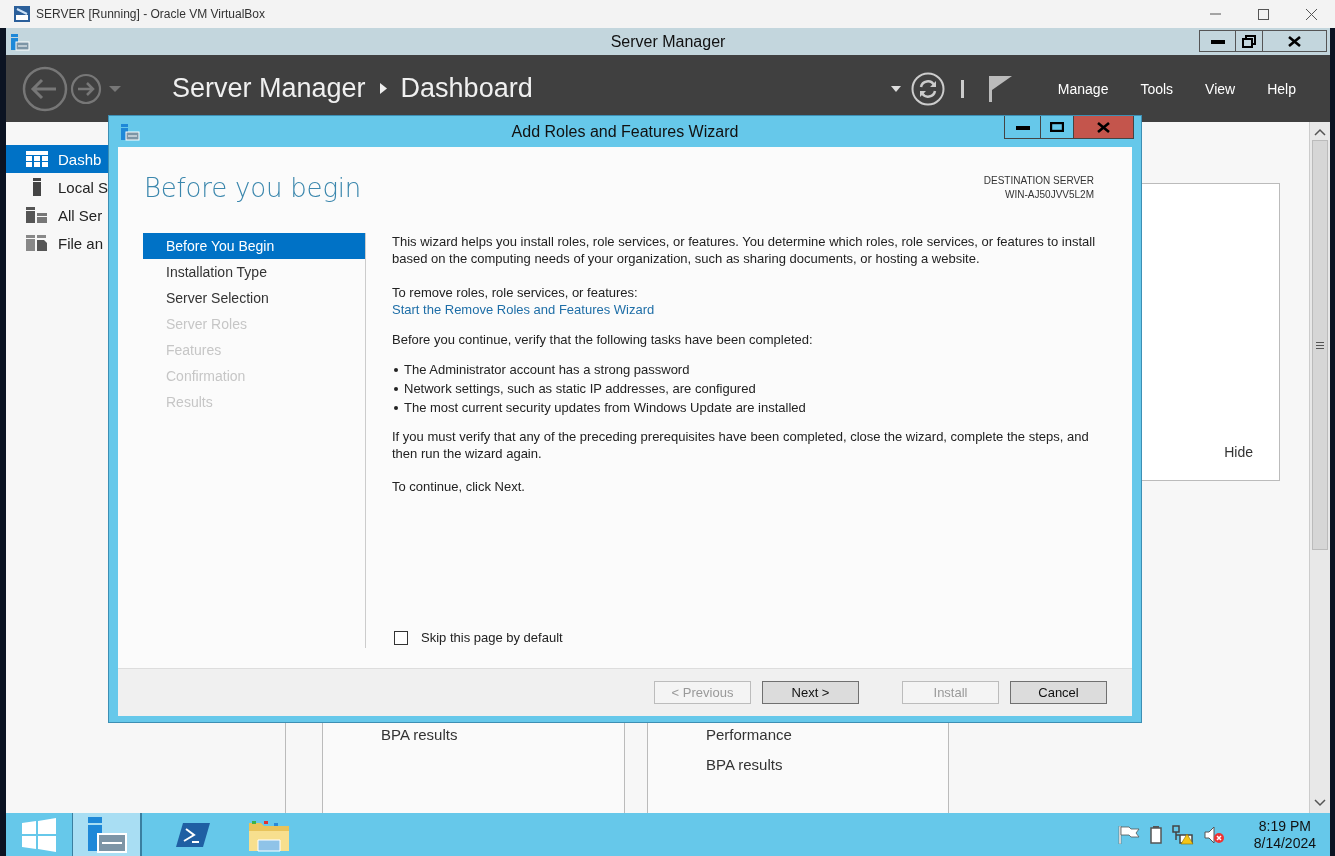  I want to click on battery-icon, so click(1155, 834).